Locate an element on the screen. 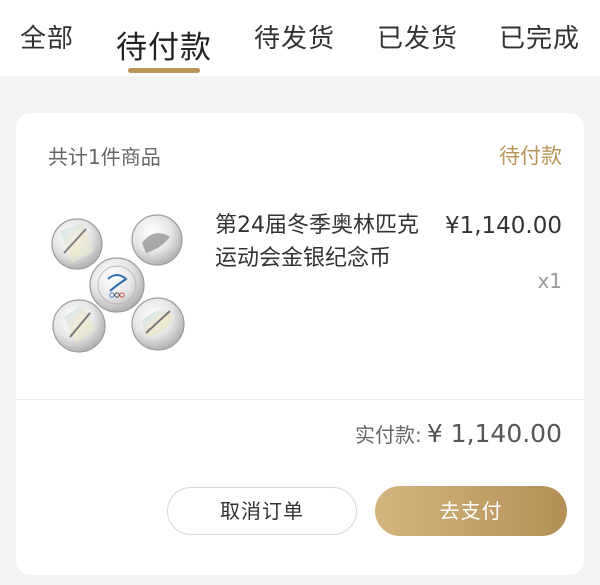 The width and height of the screenshot is (600, 585). order-status-label: 待付款 is located at coordinates (530, 156).